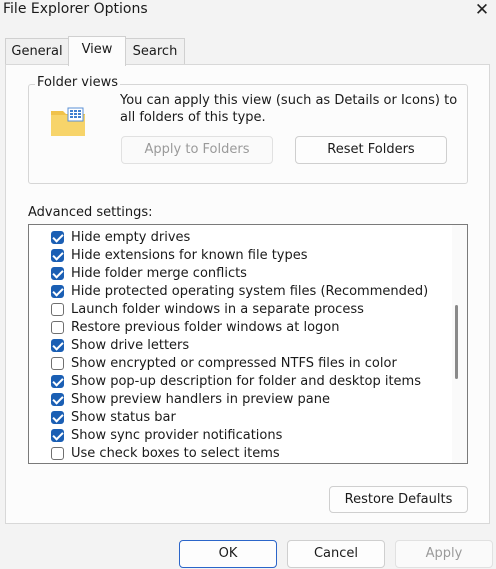 The width and height of the screenshot is (496, 569). What do you see at coordinates (205, 327) in the screenshot?
I see `list-item-label: Restore previous folder windows at logon` at bounding box center [205, 327].